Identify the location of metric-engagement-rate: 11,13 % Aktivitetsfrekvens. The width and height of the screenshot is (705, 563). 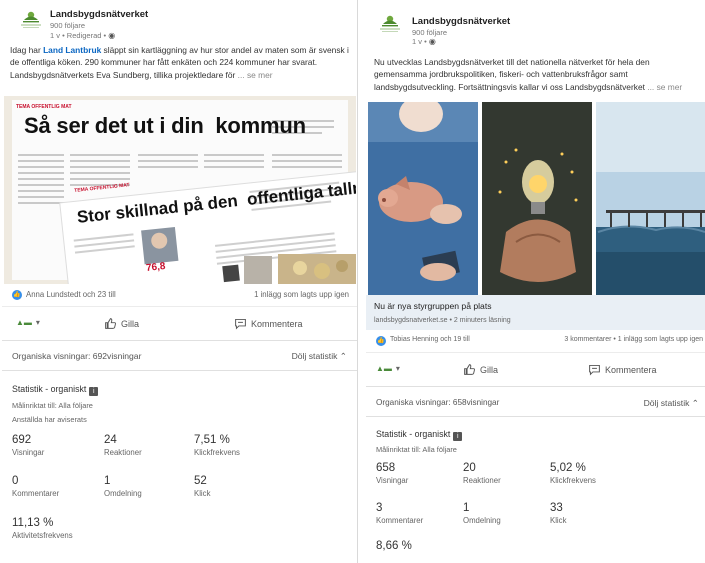
(42, 528).